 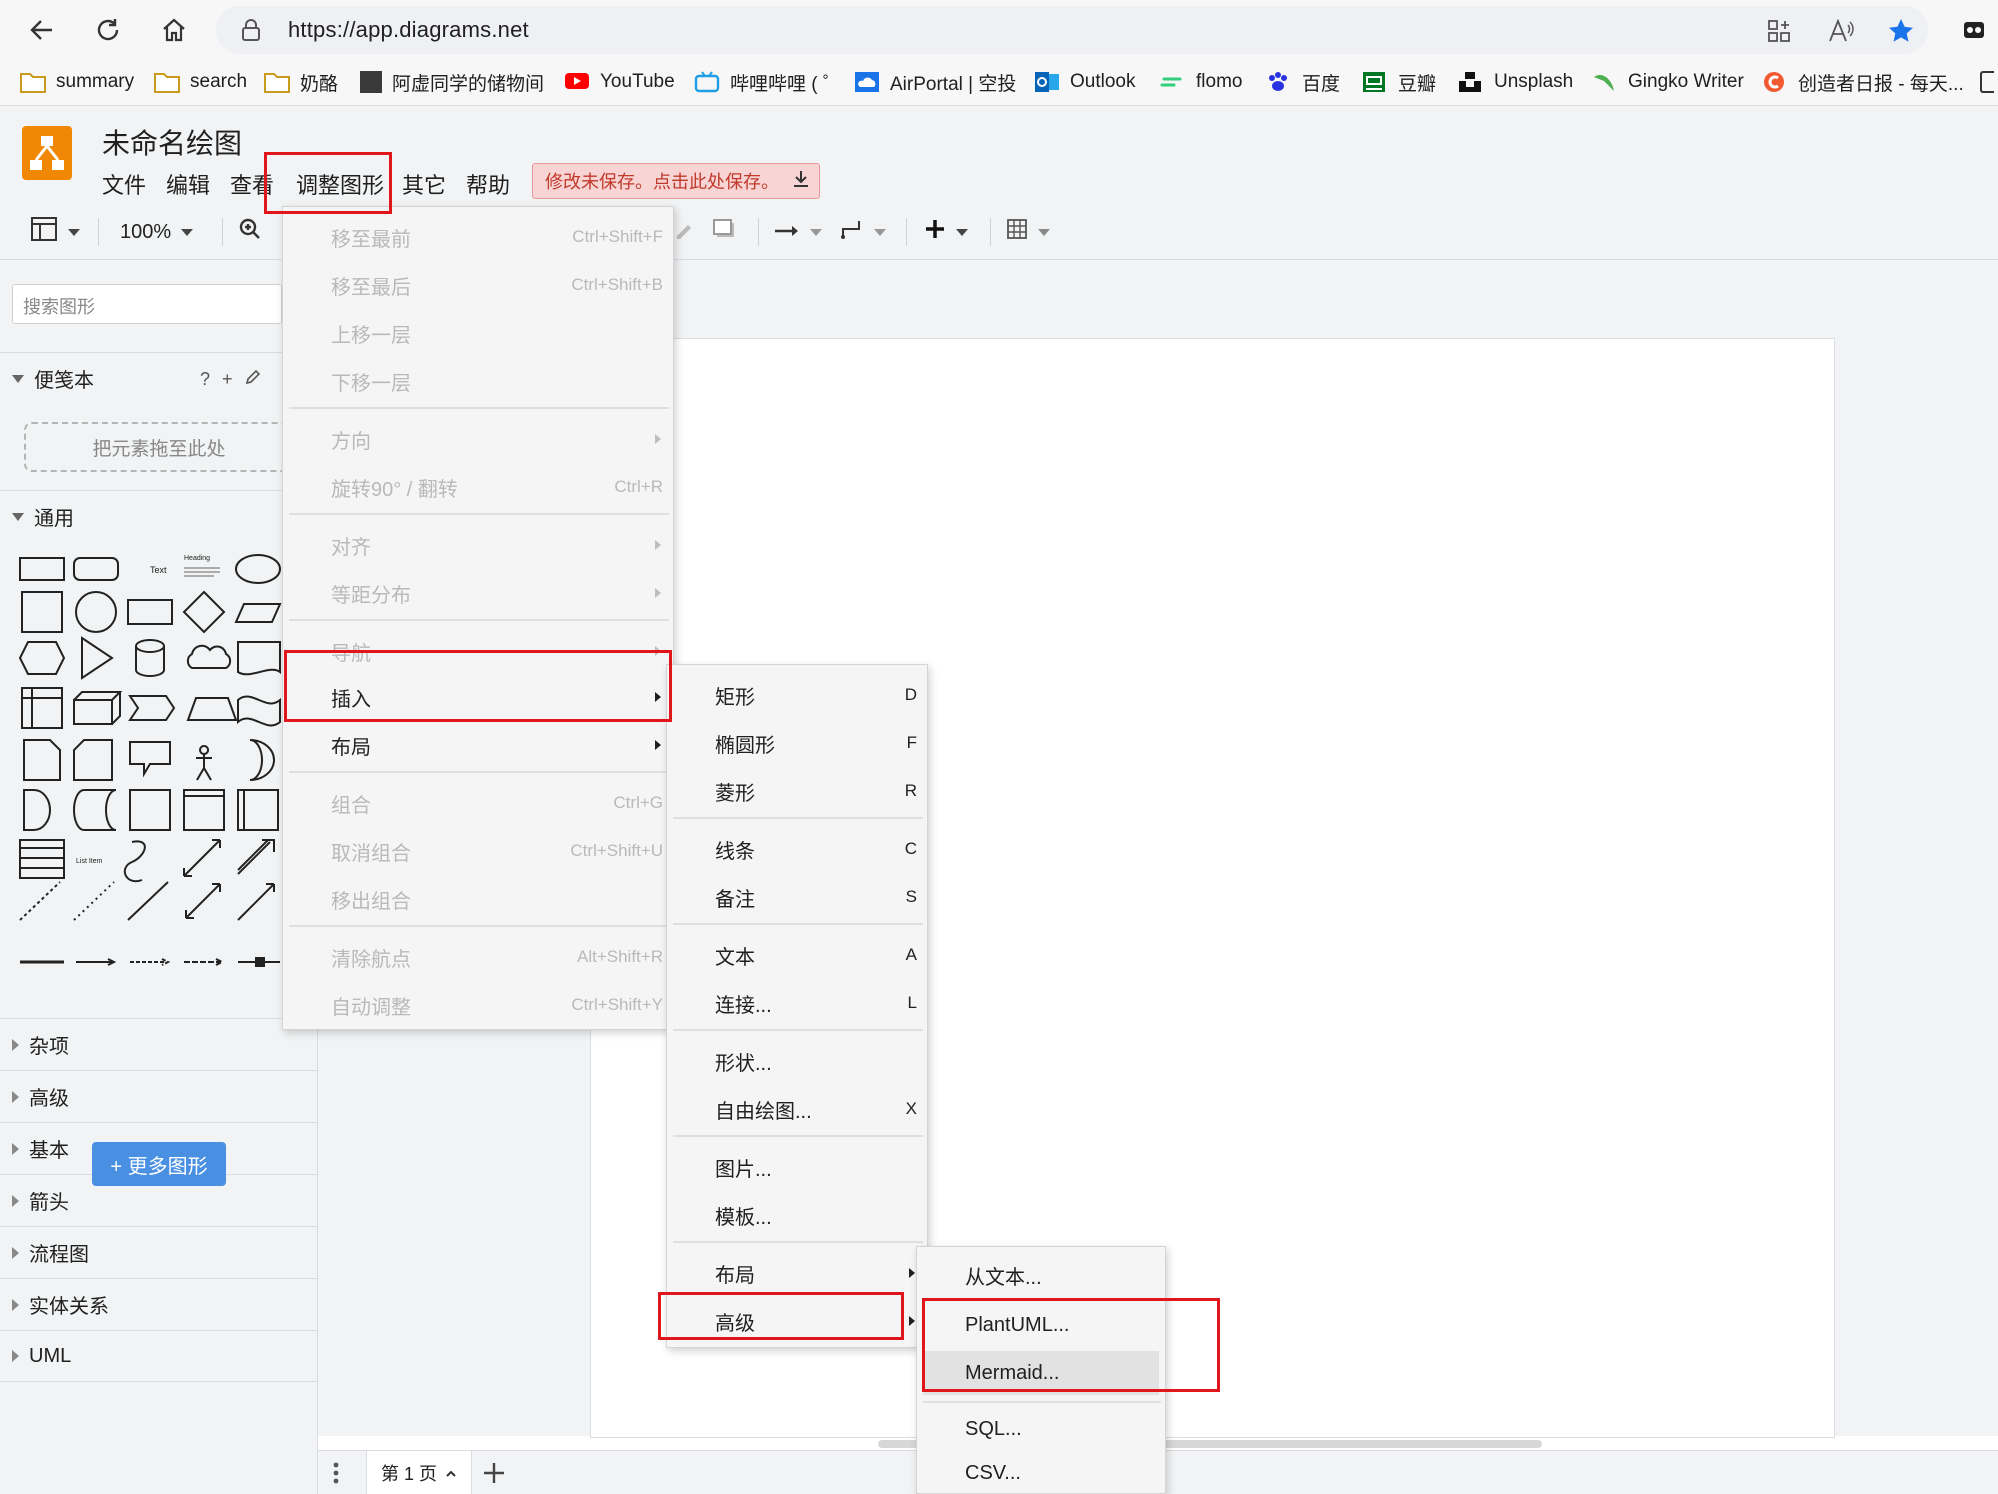 I want to click on menu-item-navigation: 导航, so click(x=479, y=651).